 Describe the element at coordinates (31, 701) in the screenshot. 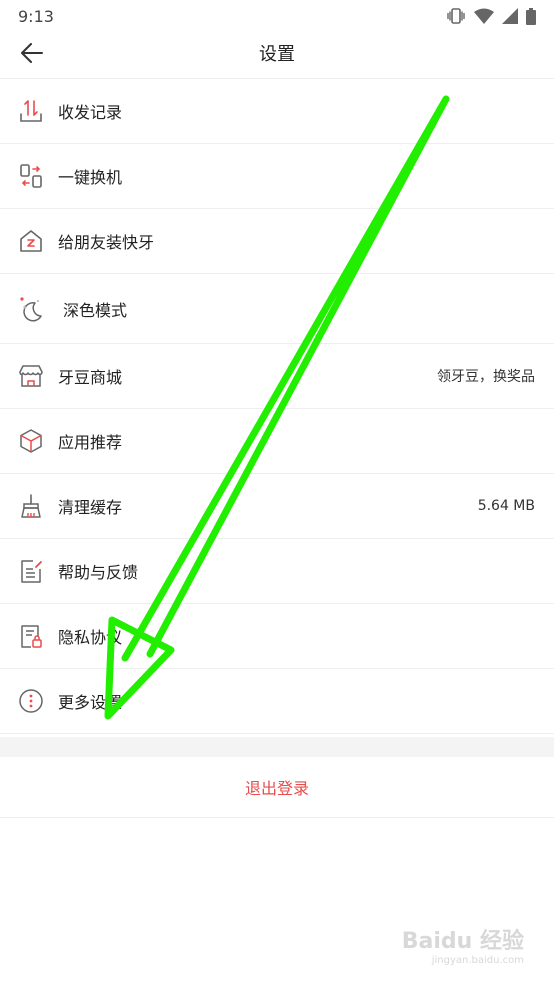

I see `more-dots-icon` at that location.